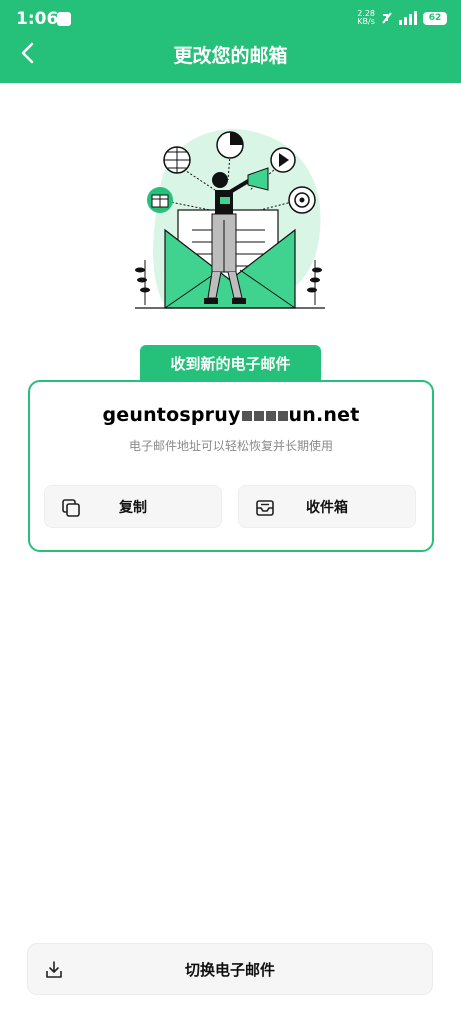  What do you see at coordinates (408, 18) in the screenshot?
I see `signal-icon` at bounding box center [408, 18].